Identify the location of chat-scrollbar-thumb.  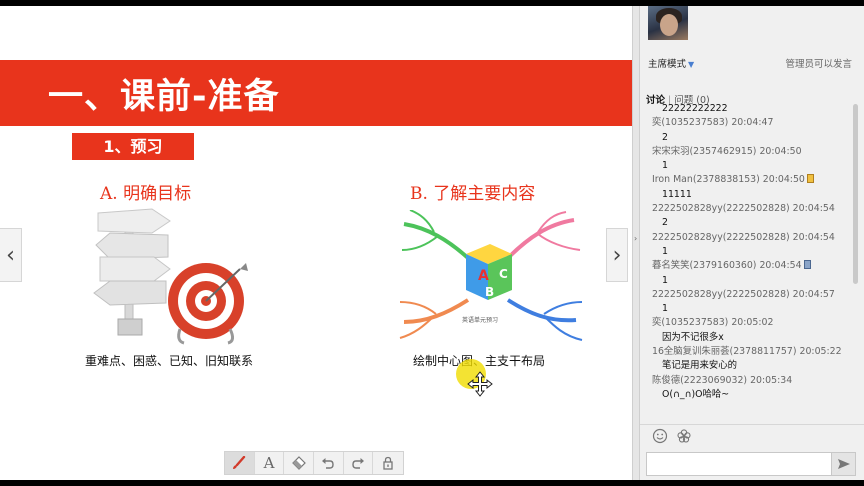
(855, 194).